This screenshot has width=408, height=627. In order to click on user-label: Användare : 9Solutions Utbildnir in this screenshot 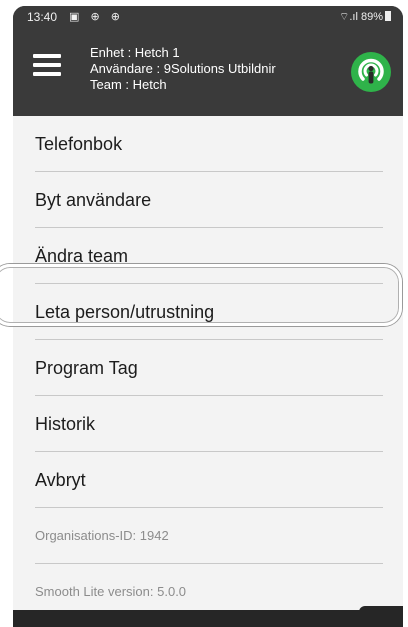, I will do `click(183, 68)`.